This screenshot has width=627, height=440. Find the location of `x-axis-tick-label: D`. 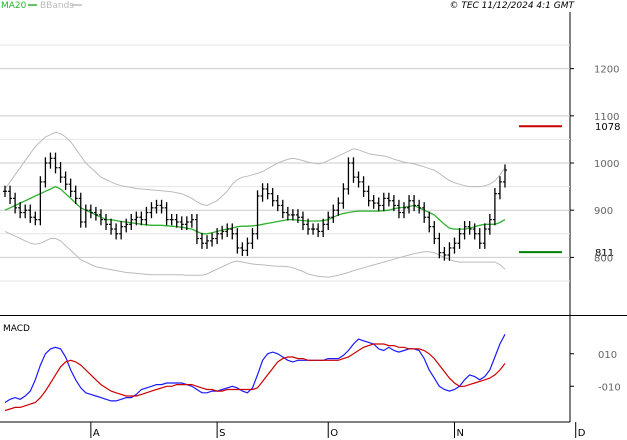

x-axis-tick-label: D is located at coordinates (582, 433).